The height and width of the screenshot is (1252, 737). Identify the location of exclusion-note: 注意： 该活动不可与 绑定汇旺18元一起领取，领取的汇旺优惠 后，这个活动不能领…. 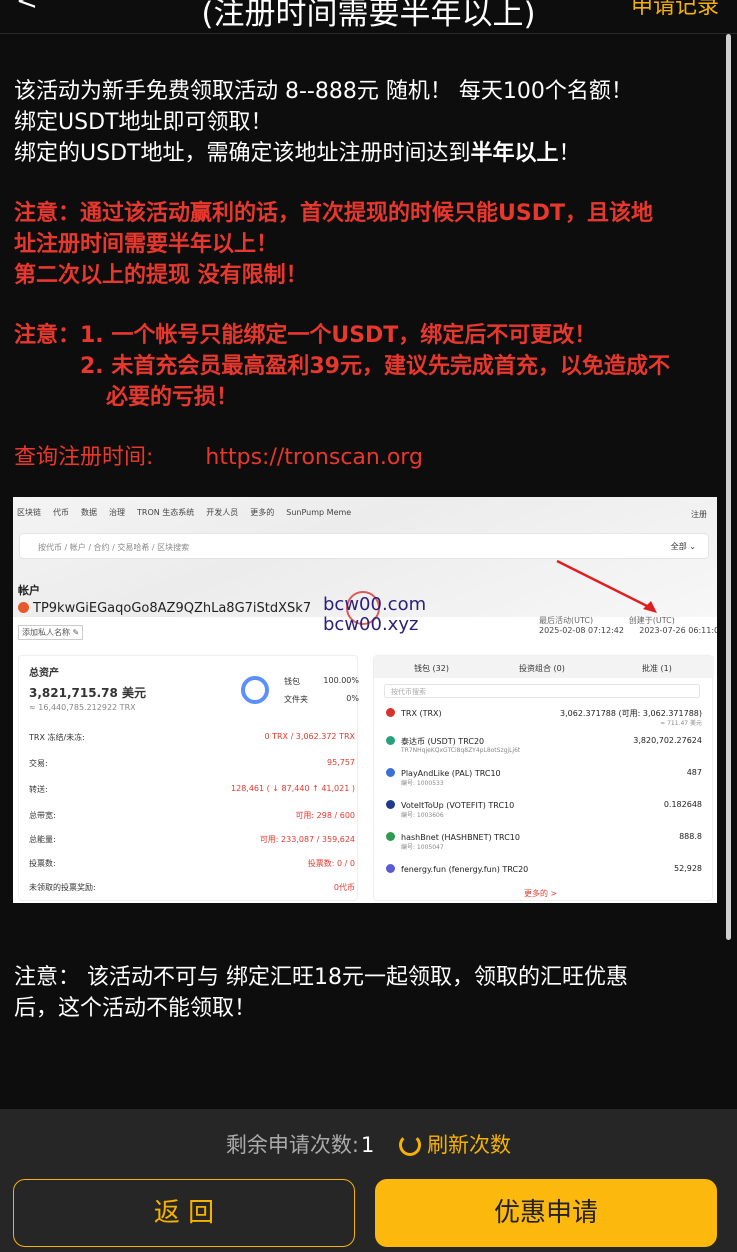
(321, 993).